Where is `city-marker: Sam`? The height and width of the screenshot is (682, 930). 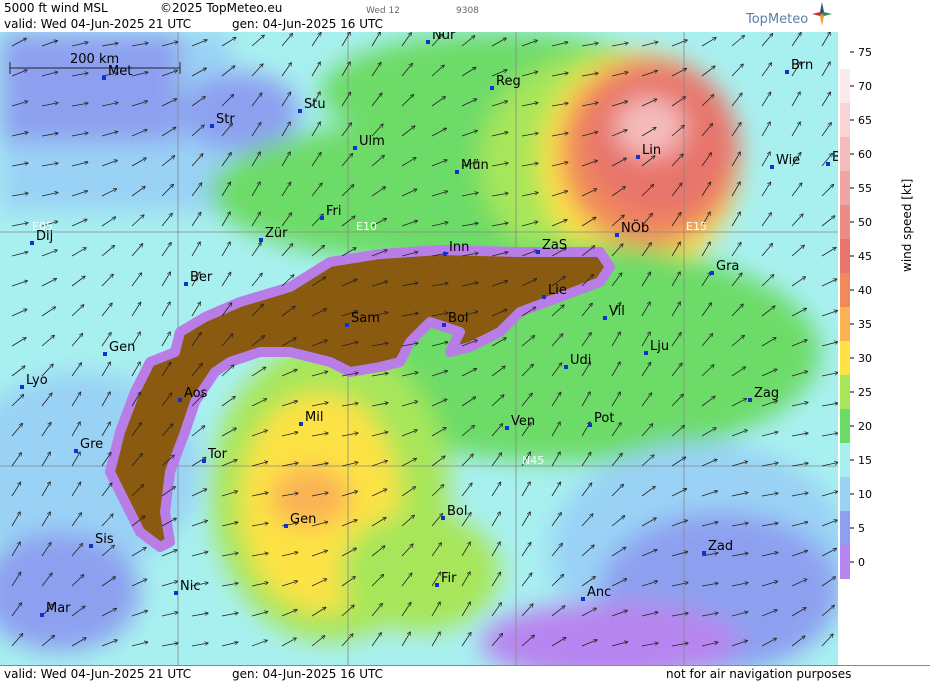 city-marker: Sam is located at coordinates (362, 319).